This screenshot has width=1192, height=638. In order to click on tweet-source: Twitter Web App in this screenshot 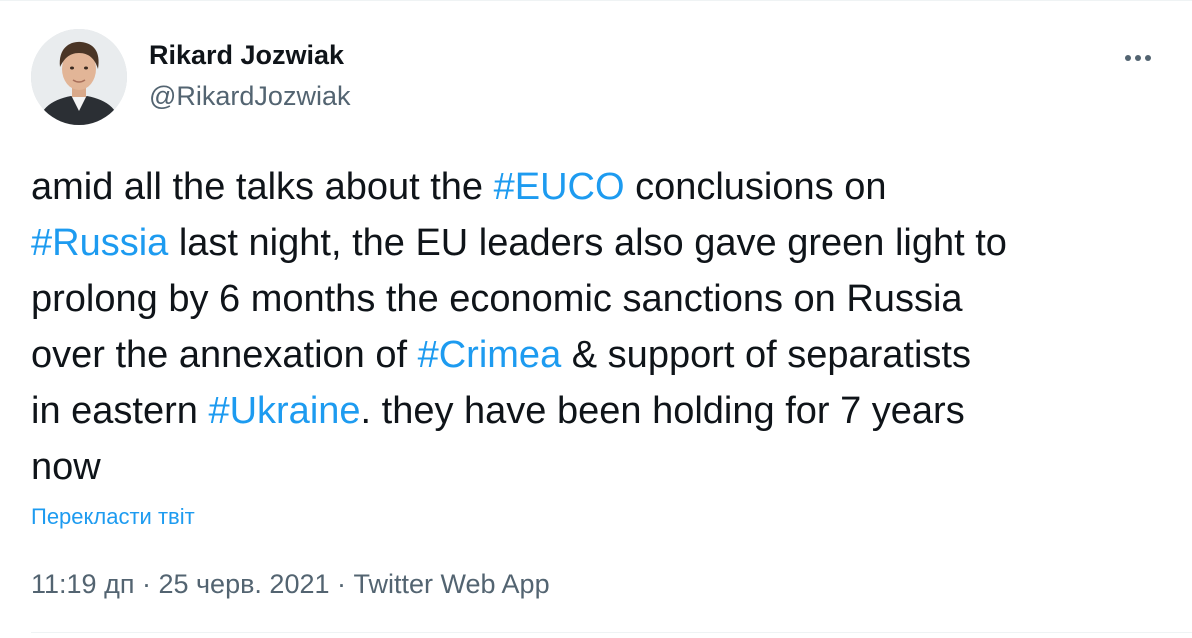, I will do `click(452, 584)`.